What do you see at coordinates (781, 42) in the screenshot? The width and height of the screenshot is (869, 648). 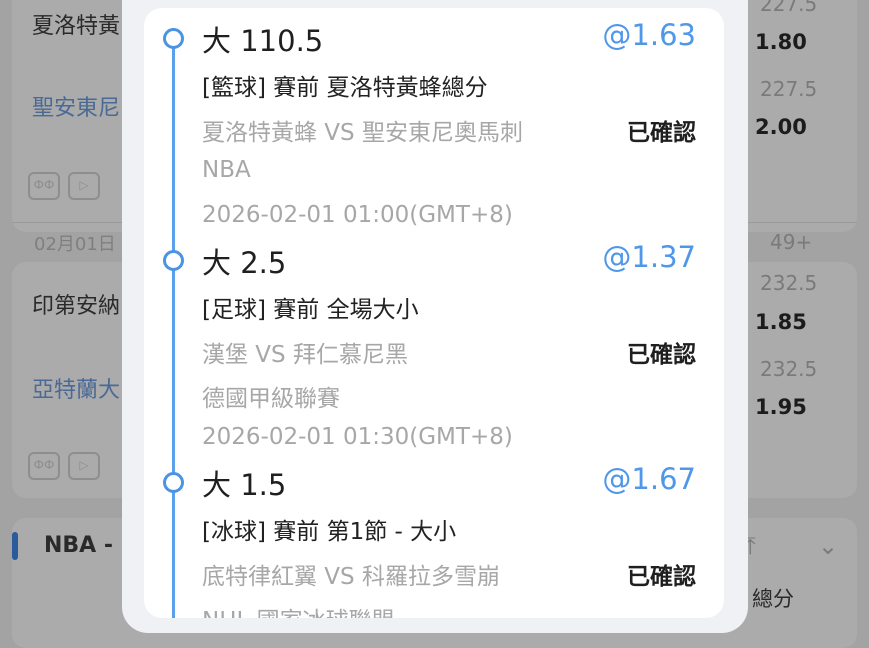 I see `odds-value: 1.80` at bounding box center [781, 42].